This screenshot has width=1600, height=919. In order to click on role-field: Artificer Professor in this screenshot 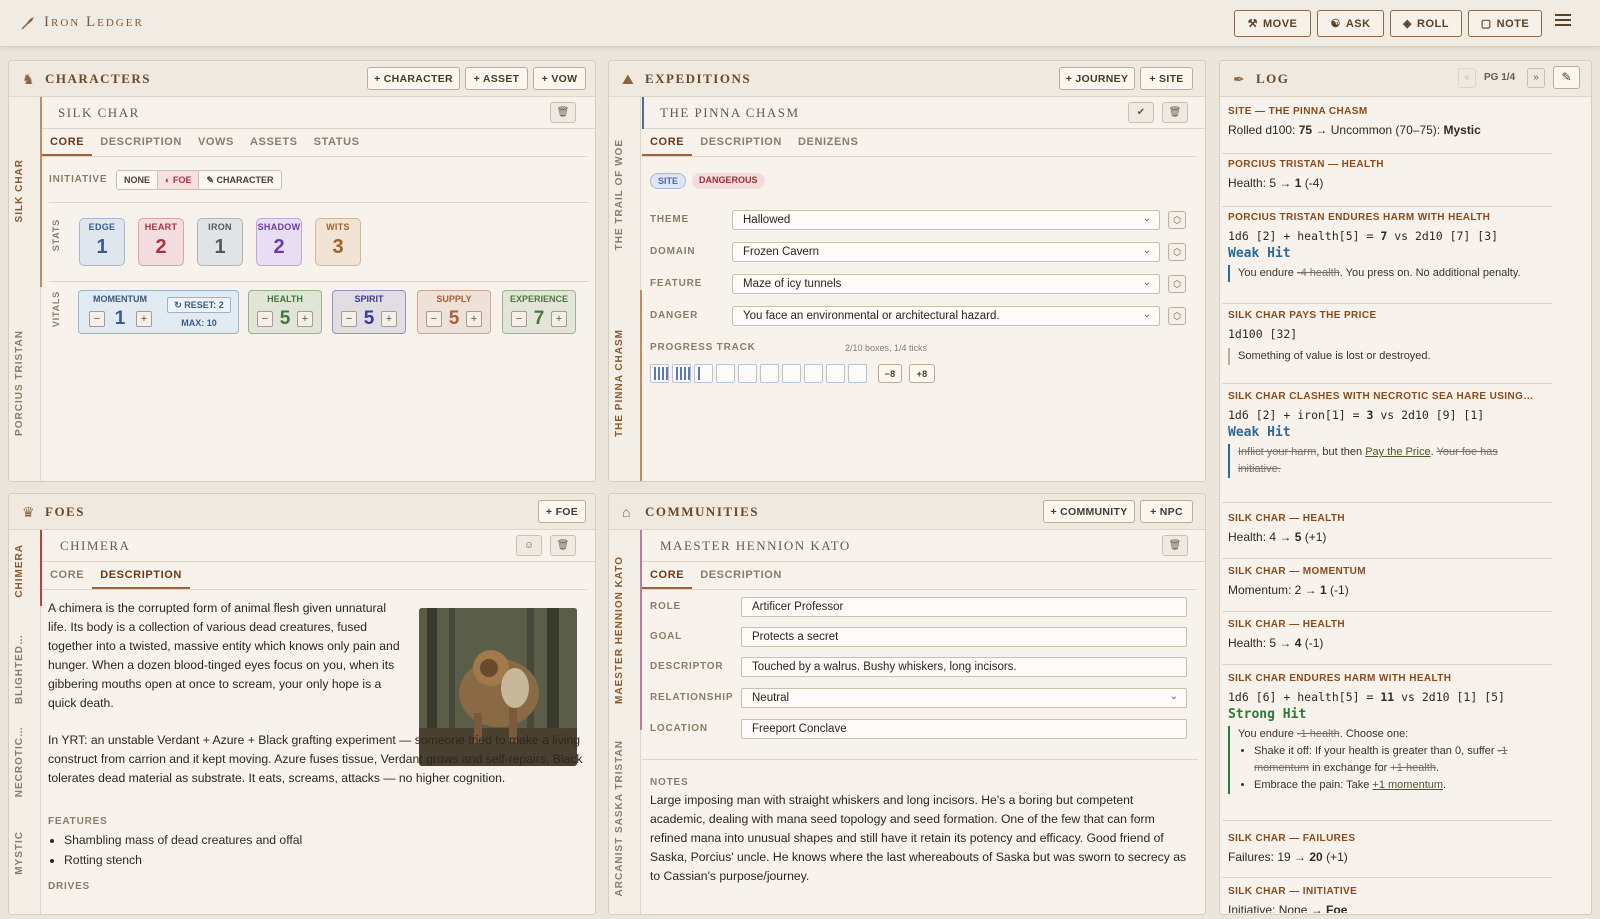, I will do `click(964, 607)`.